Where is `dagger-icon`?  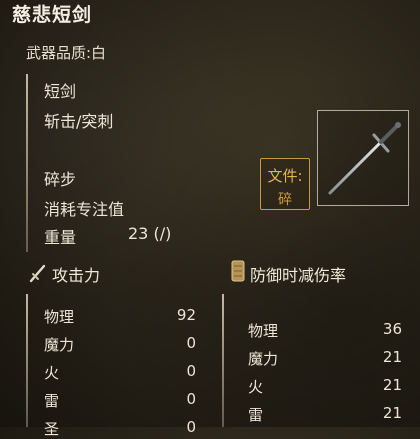
dagger-icon is located at coordinates (364, 158).